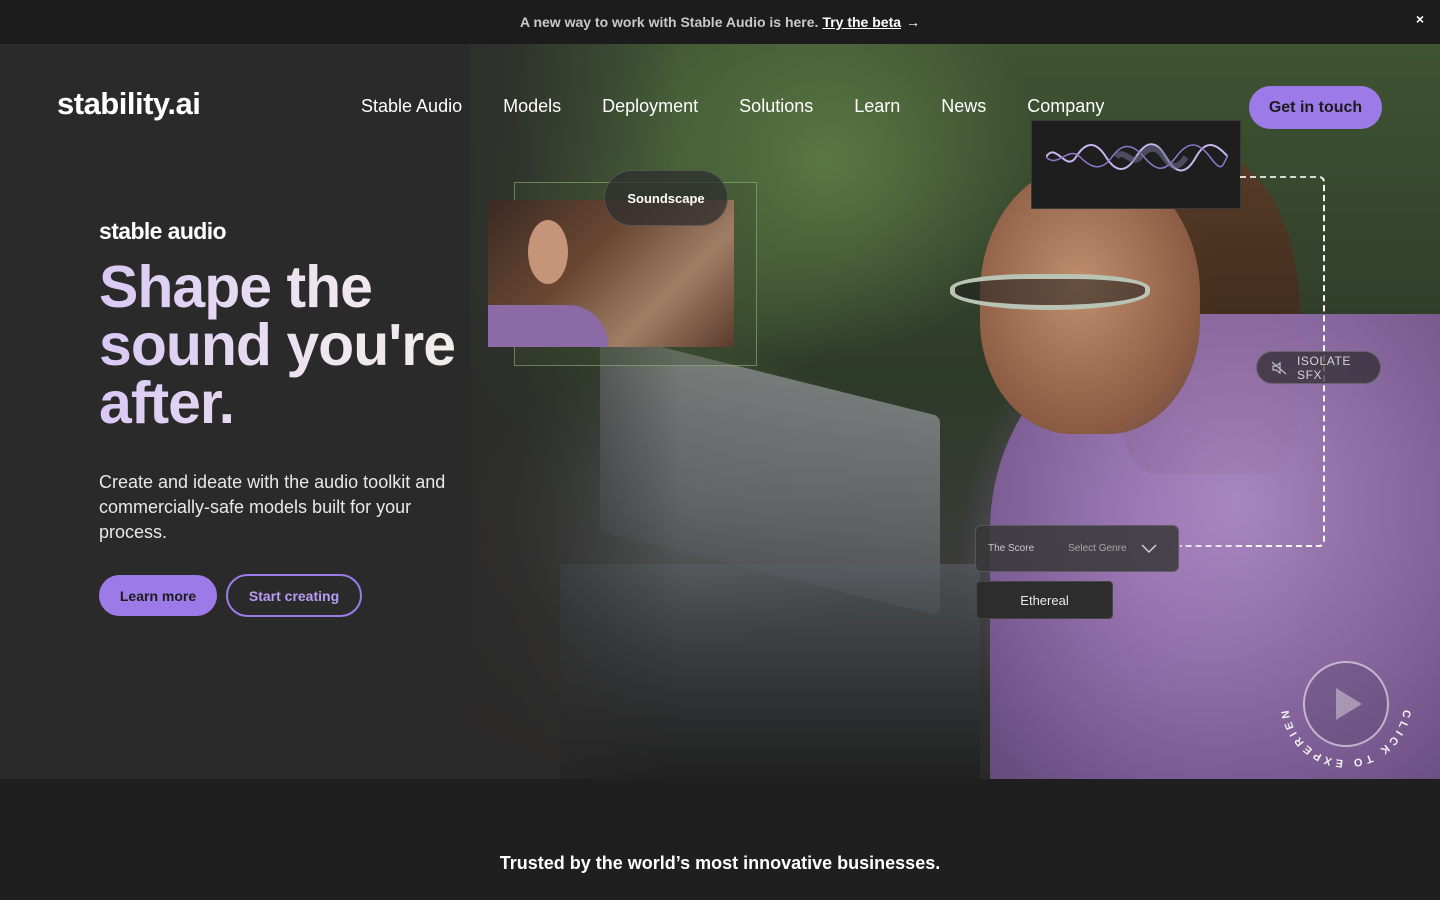 The width and height of the screenshot is (1440, 900). Describe the element at coordinates (158, 595) in the screenshot. I see `learn-more-button: Learn more` at that location.